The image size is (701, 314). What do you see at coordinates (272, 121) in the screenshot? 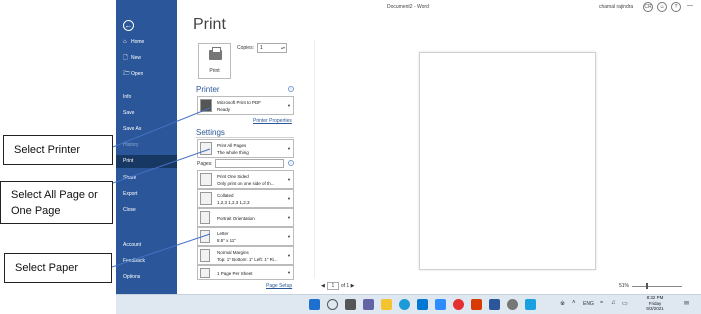
I see `printer-properties-link: Printer Properties` at bounding box center [272, 121].